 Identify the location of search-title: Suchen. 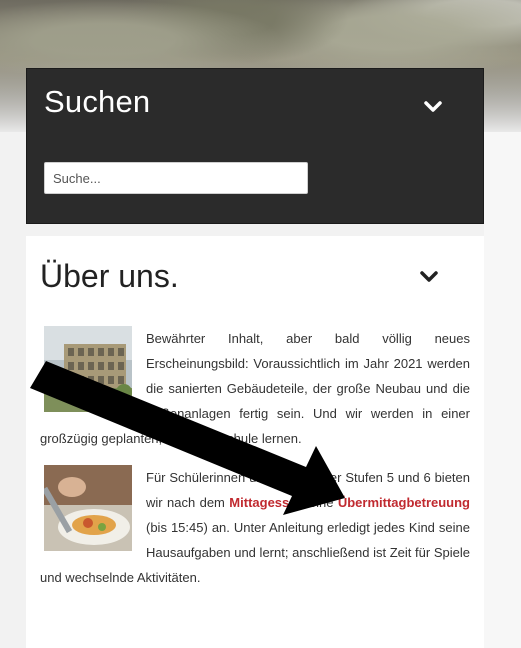
(97, 101).